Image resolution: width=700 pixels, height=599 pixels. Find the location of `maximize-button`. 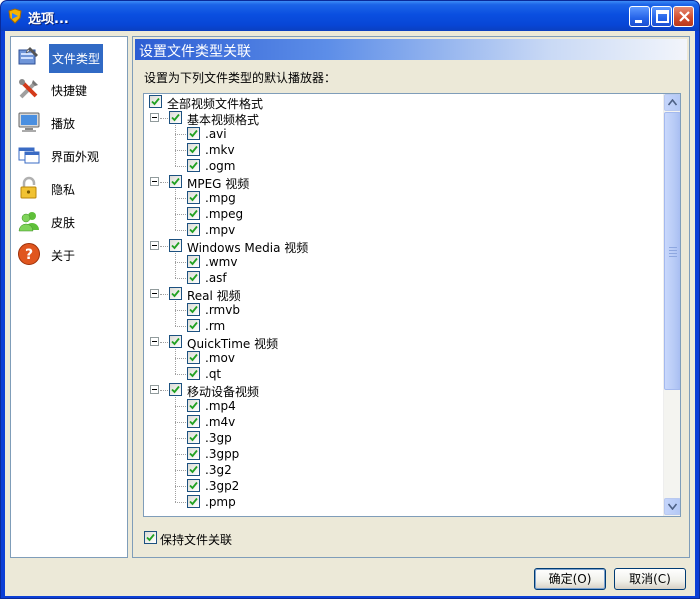

maximize-button is located at coordinates (661, 16).